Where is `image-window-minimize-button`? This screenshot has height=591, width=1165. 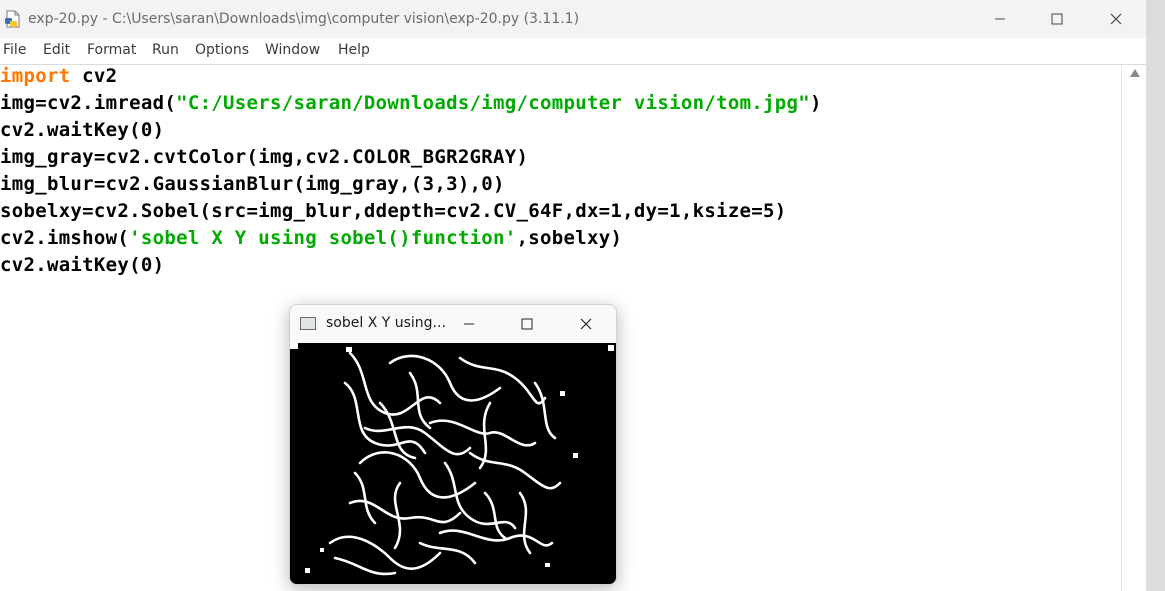
image-window-minimize-button is located at coordinates (469, 323).